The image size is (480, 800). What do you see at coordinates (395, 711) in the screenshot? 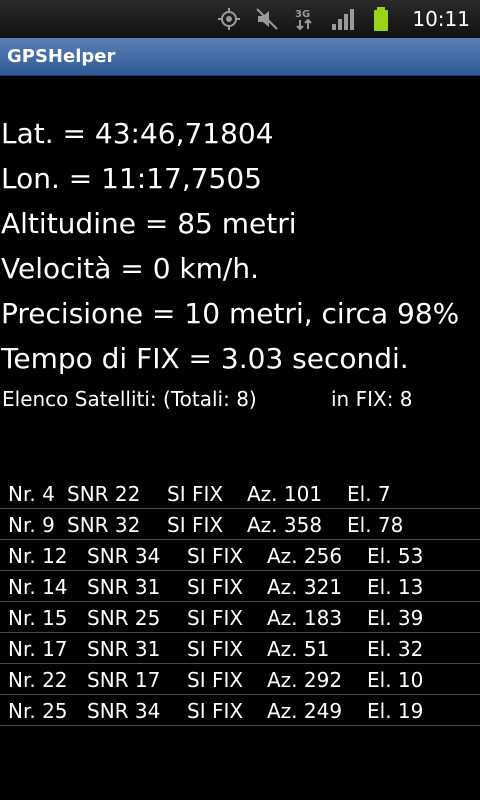
I see `satellite-el: El. 19` at bounding box center [395, 711].